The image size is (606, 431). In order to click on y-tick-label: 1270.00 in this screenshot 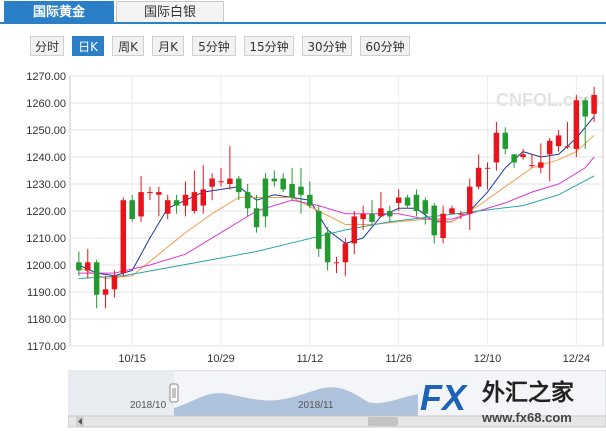, I will do `click(46, 77)`.